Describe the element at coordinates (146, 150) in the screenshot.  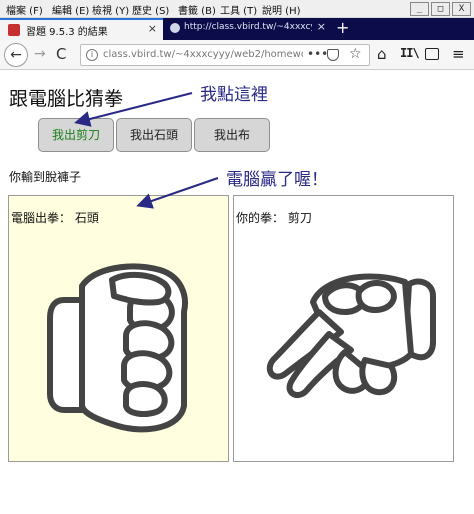
I see `annotation-arrows` at that location.